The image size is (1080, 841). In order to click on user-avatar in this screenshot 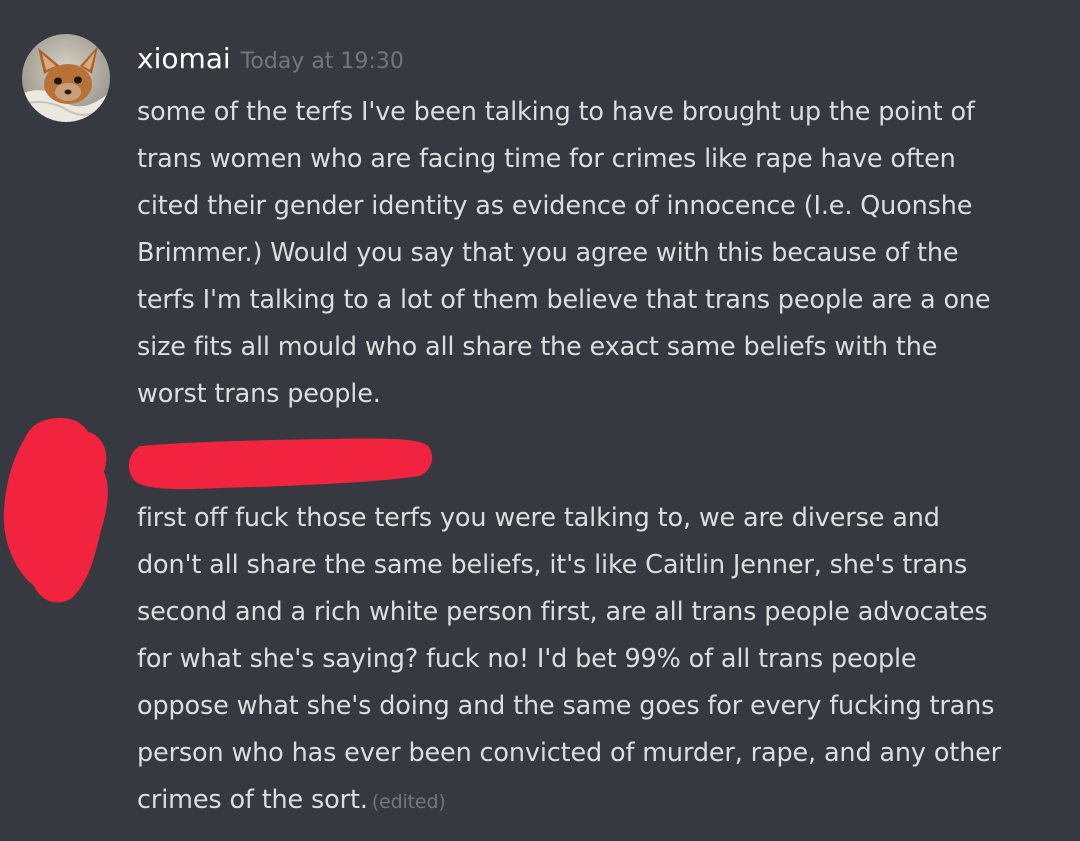, I will do `click(66, 78)`.